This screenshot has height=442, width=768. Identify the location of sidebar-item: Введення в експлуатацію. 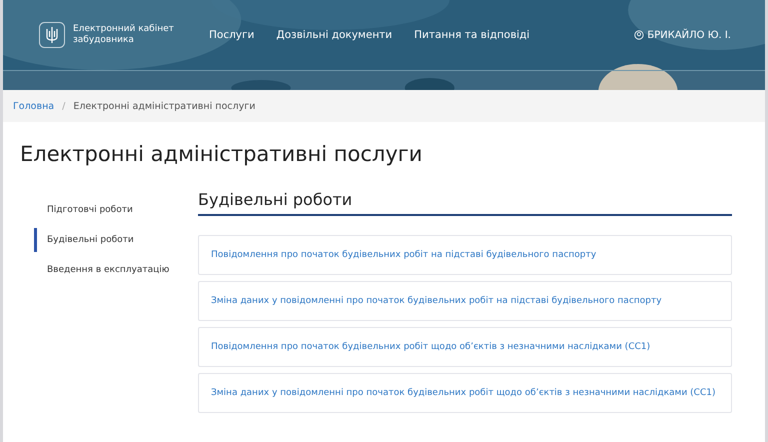
(109, 270).